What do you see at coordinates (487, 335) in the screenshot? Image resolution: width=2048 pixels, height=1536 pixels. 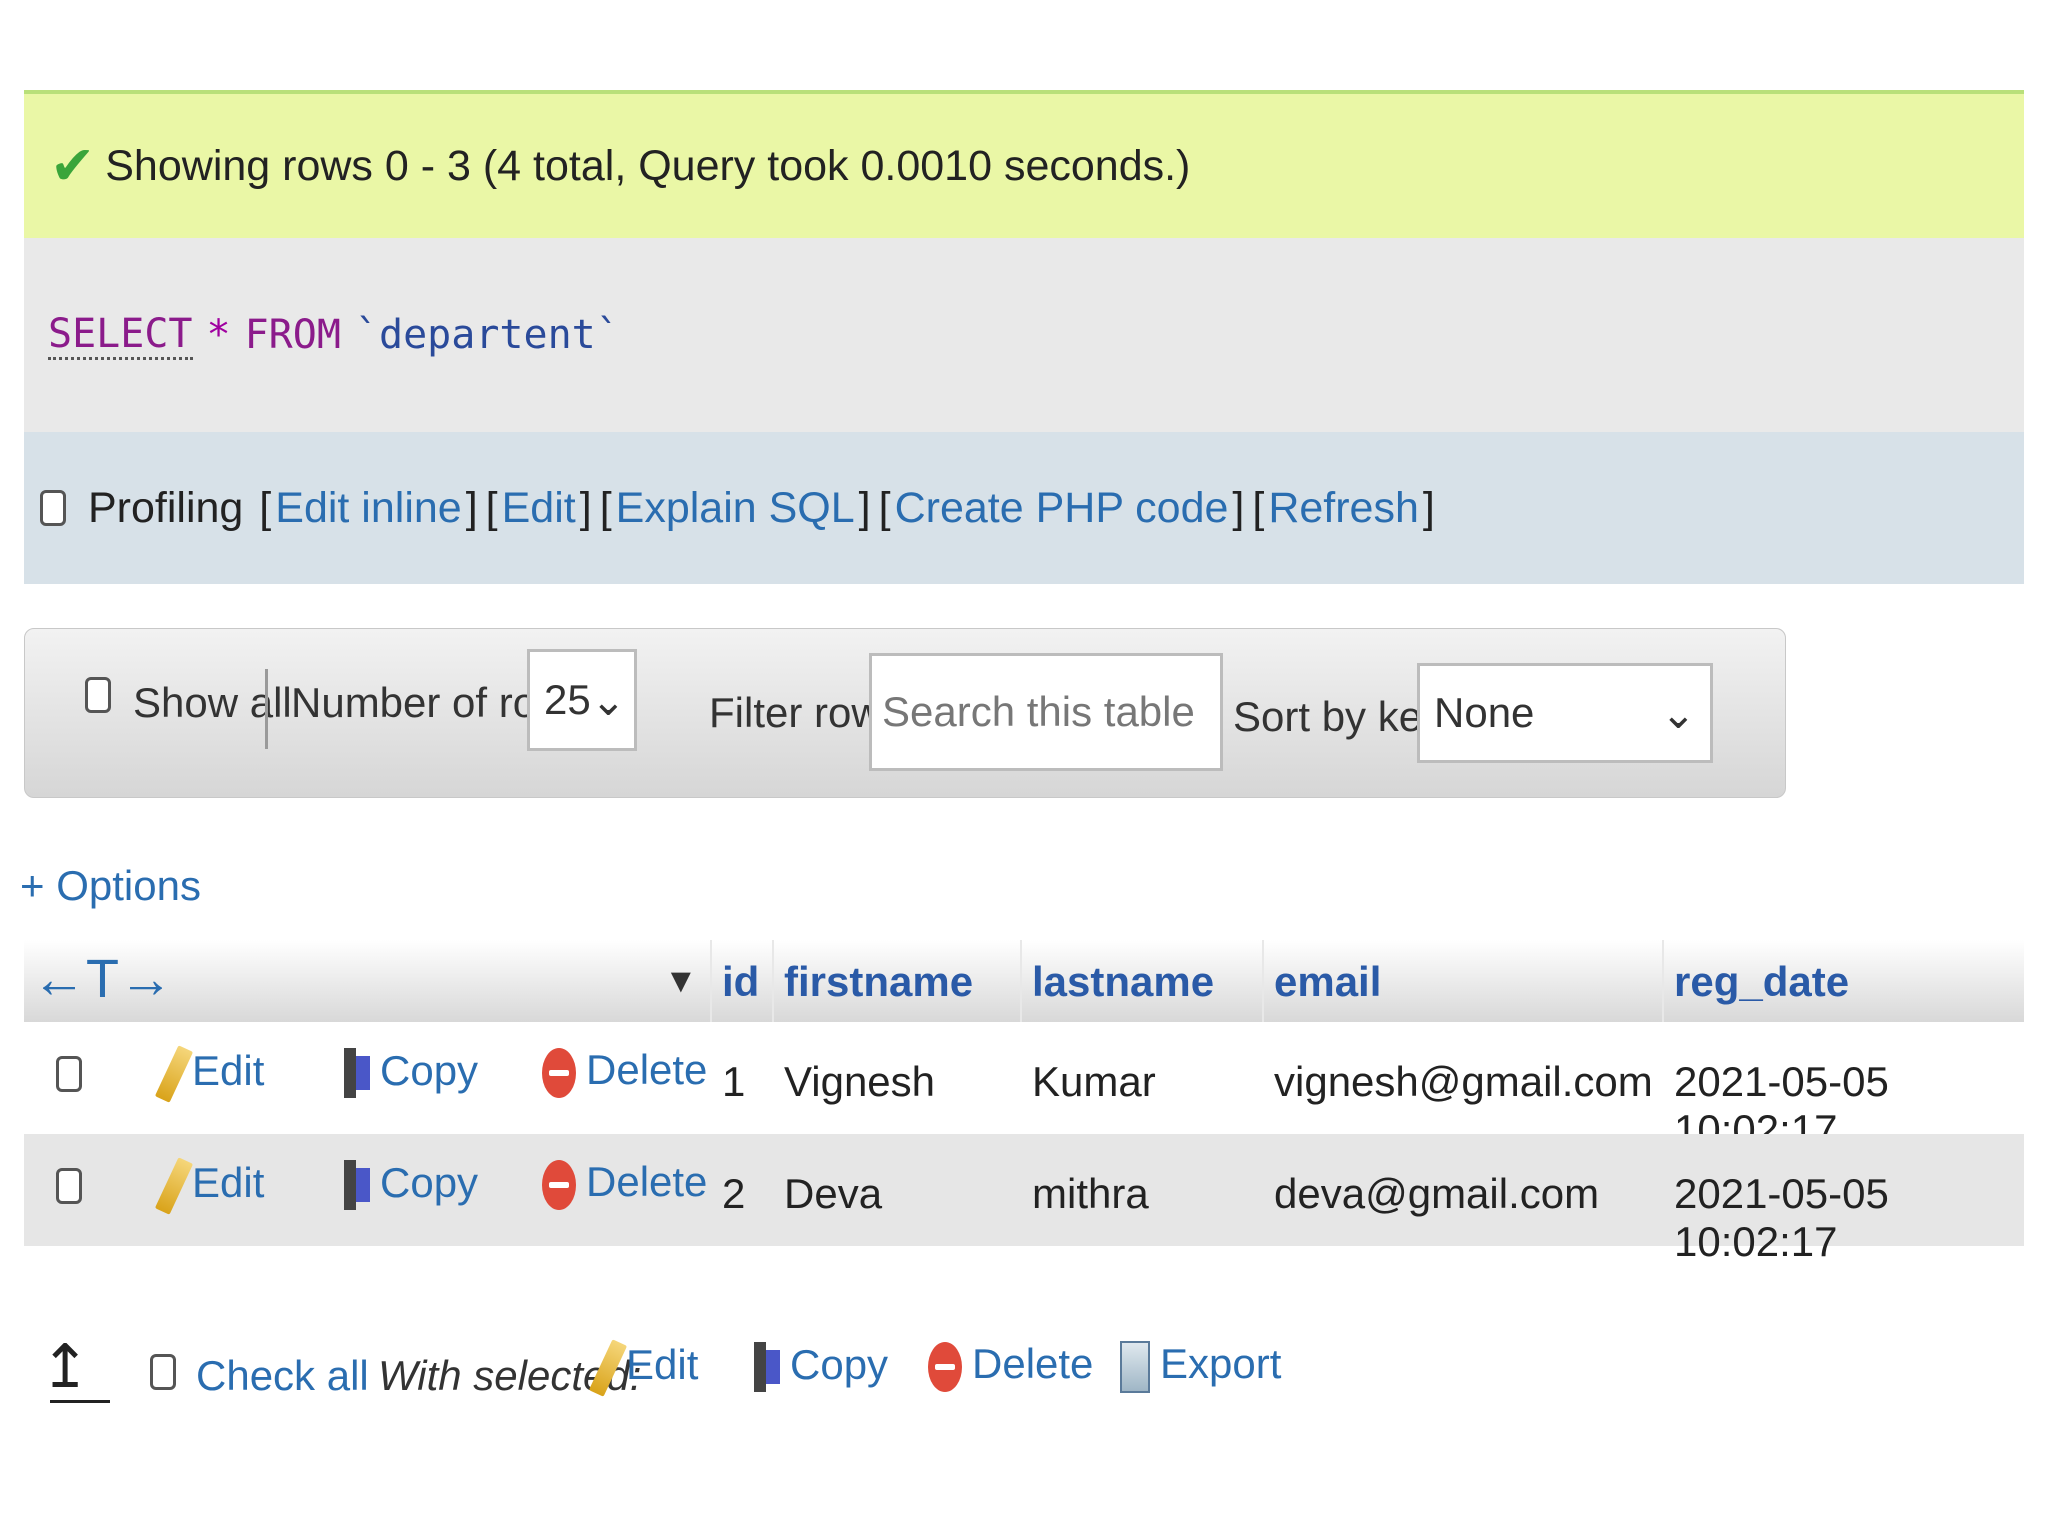 I see `sql-table-name: `departent`` at bounding box center [487, 335].